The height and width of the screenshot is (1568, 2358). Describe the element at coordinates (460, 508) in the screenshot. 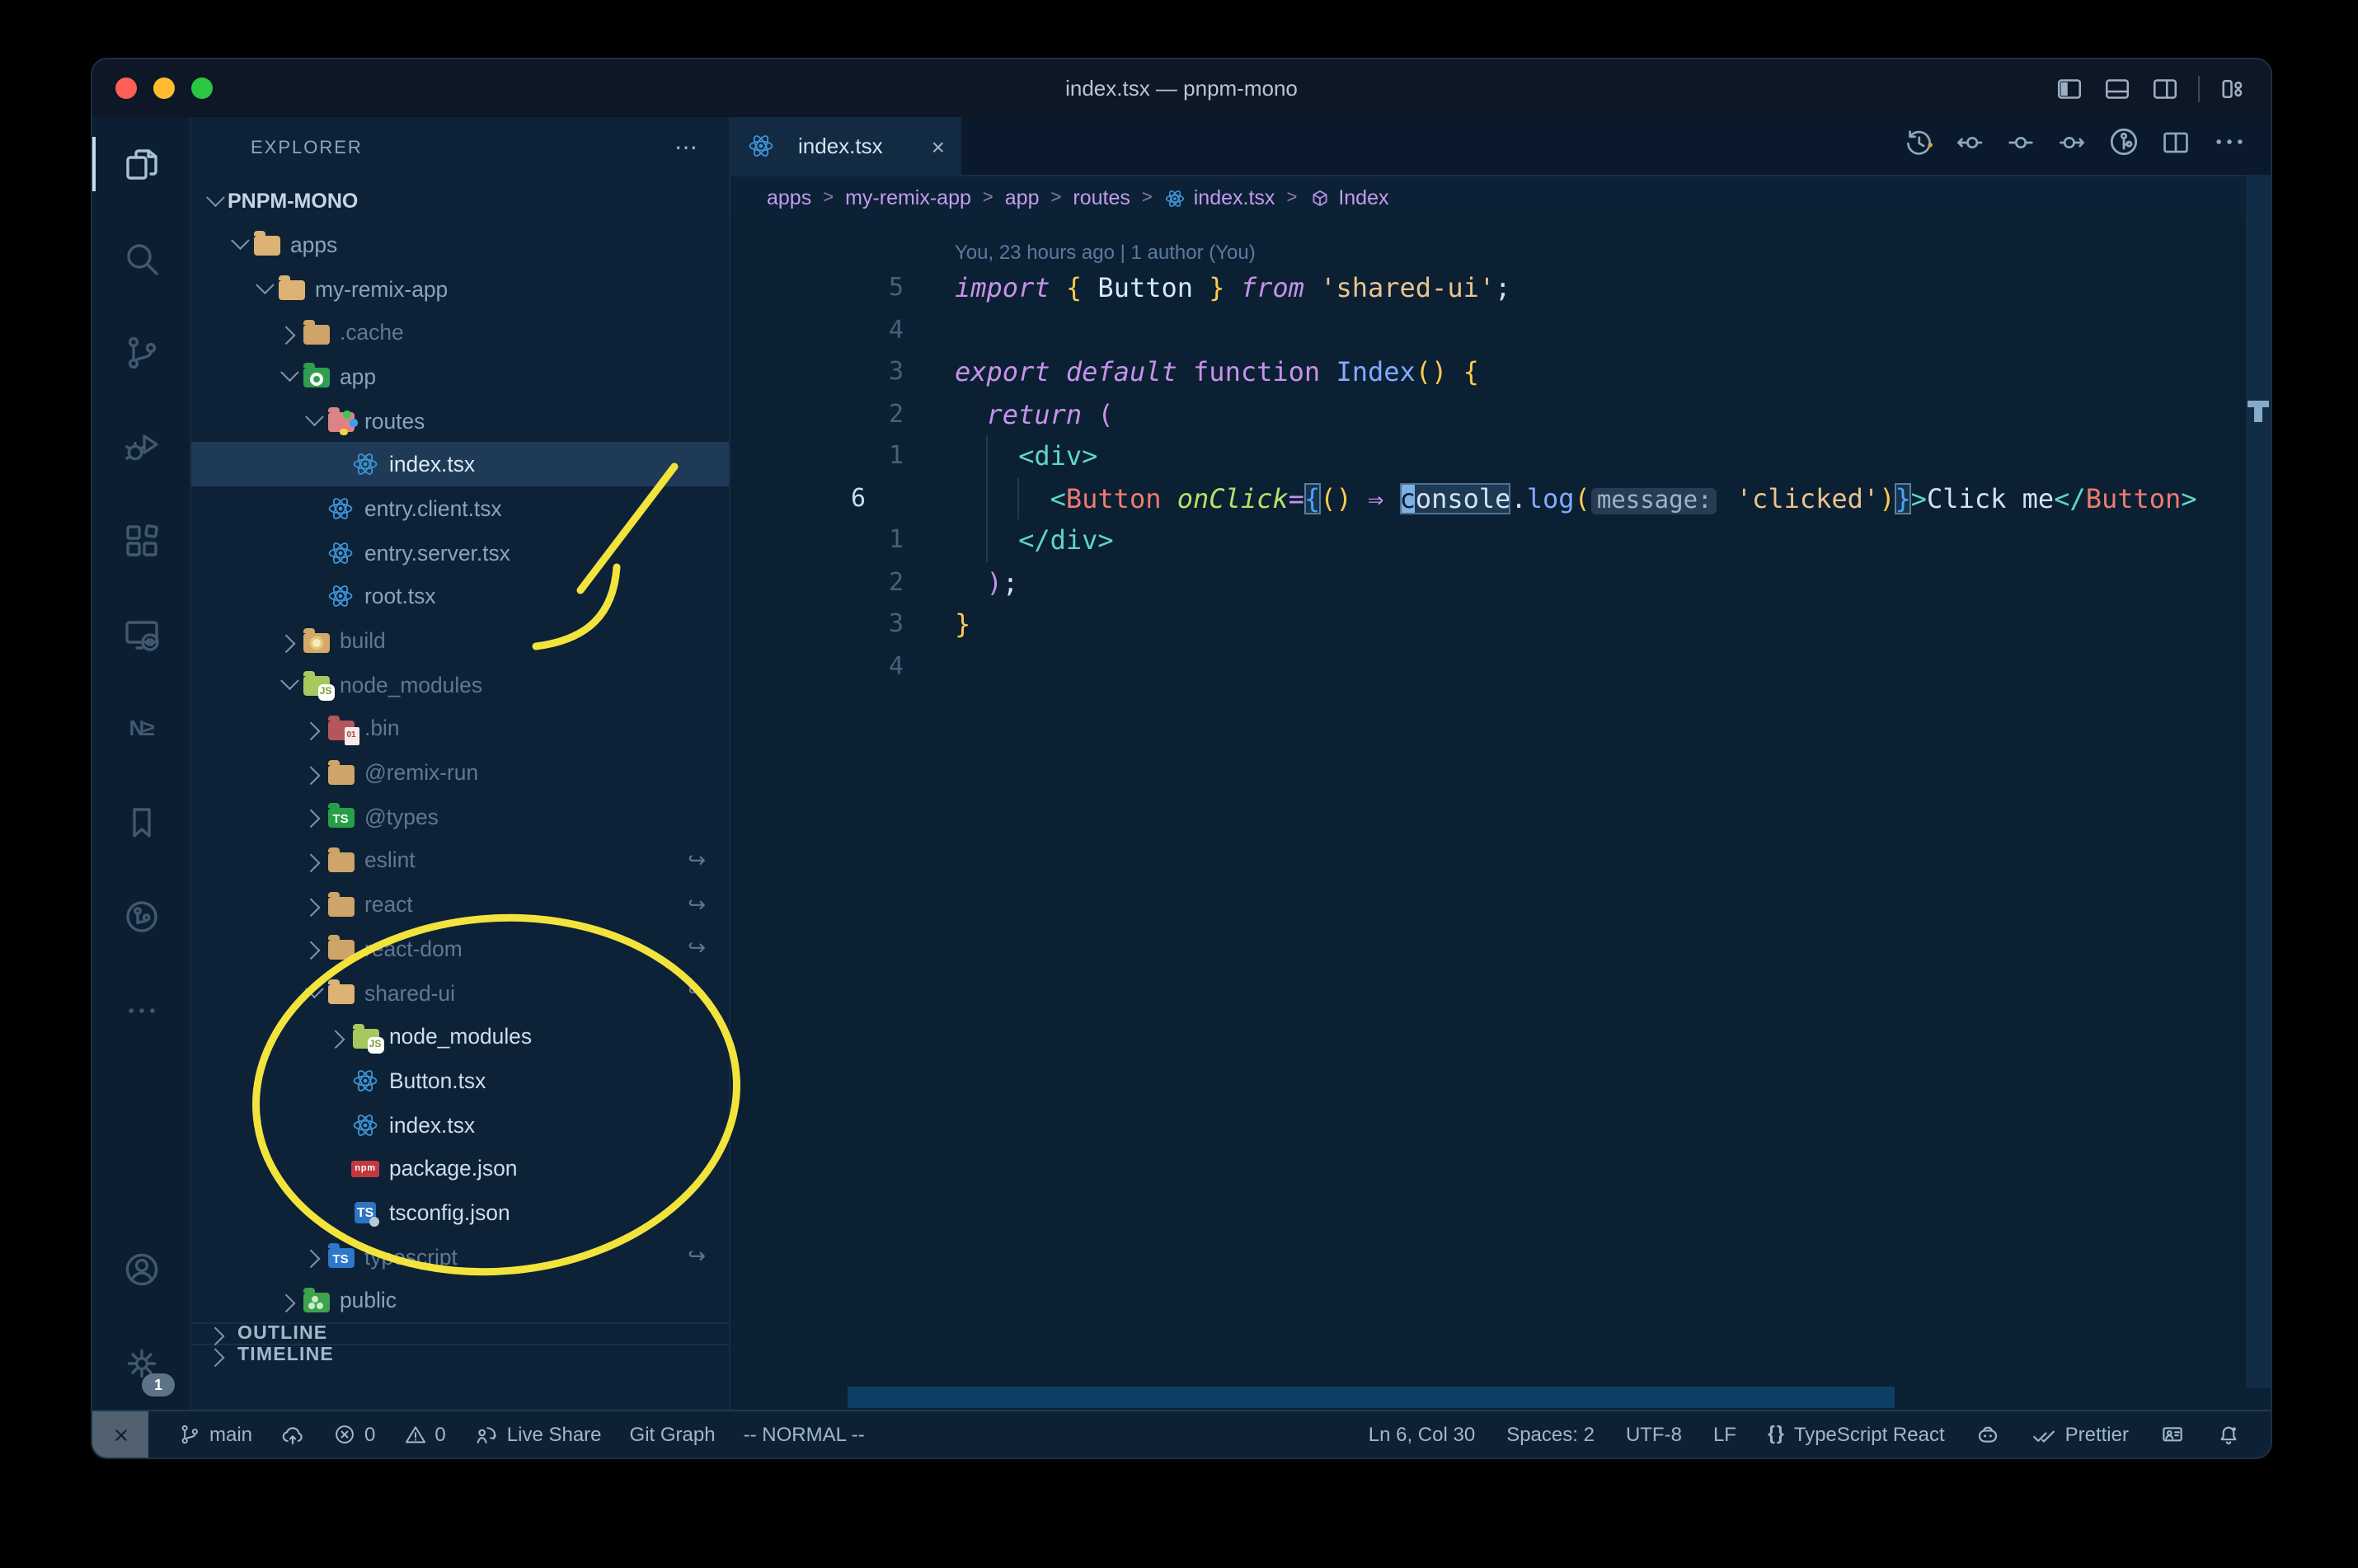

I see `tree-item-entry-client-tsx: entry.client.tsx` at that location.